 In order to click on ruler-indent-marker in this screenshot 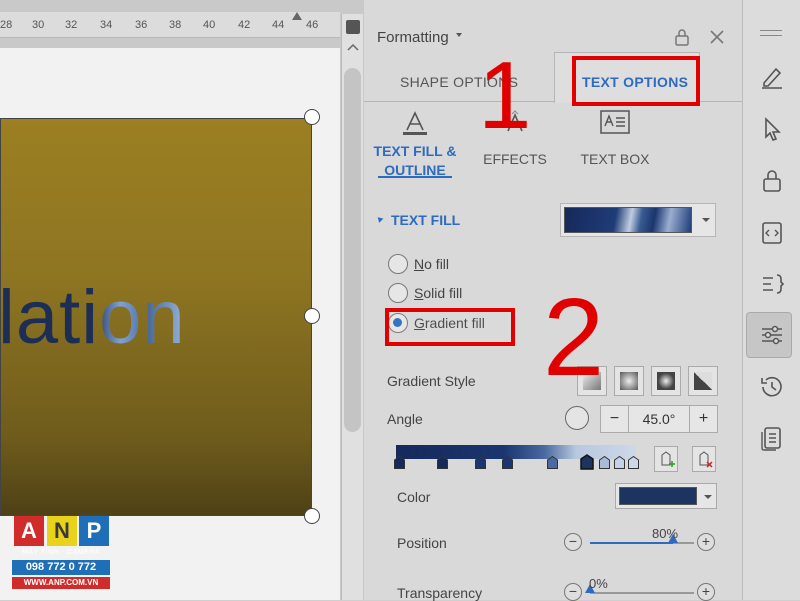, I will do `click(297, 16)`.